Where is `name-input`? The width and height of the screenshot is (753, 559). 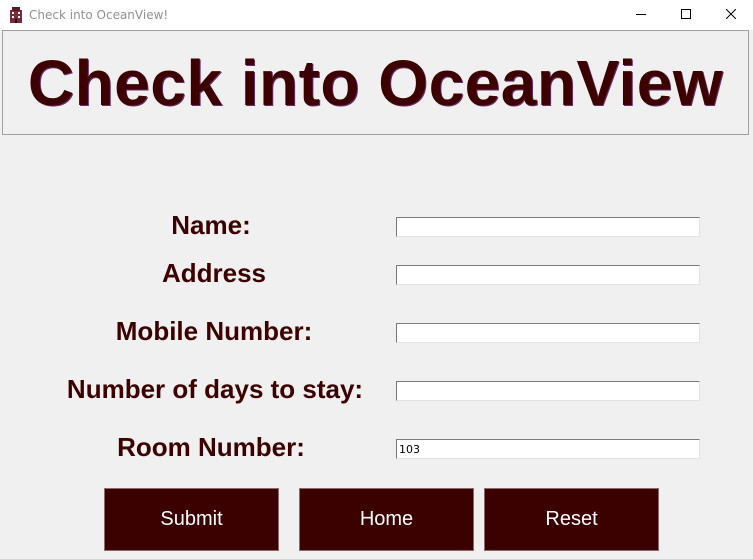
name-input is located at coordinates (548, 227).